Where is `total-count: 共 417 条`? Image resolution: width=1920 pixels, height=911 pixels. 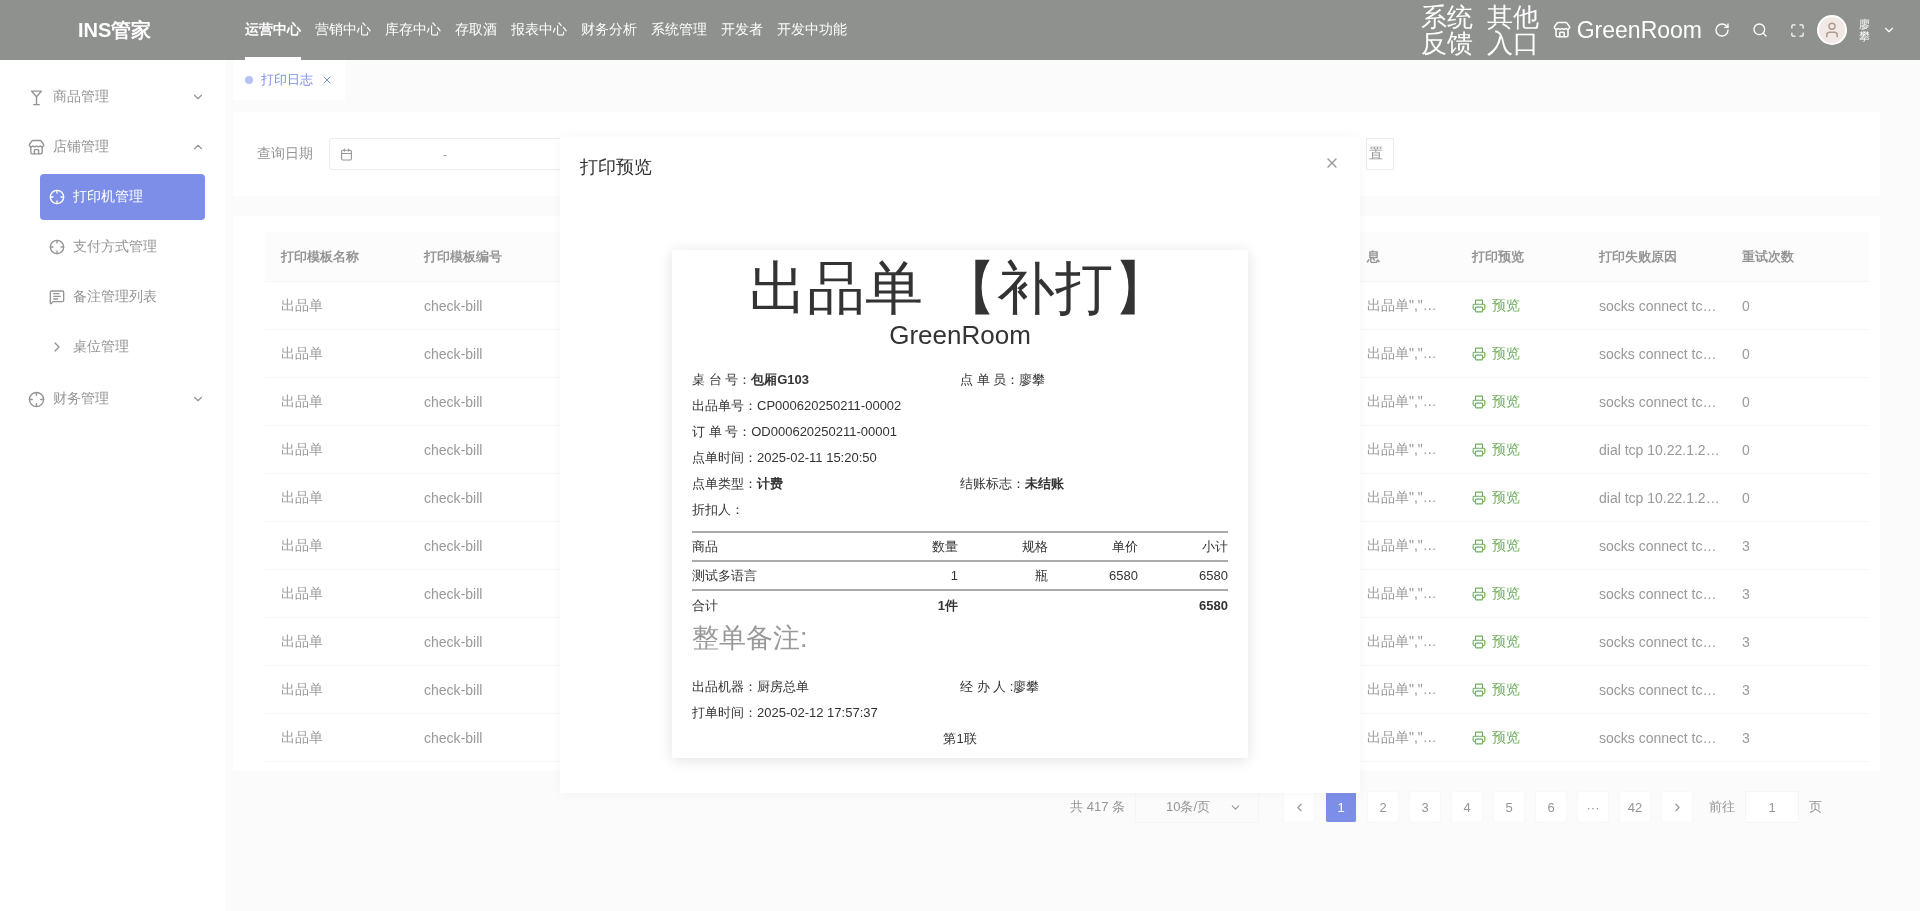
total-count: 共 417 条 is located at coordinates (1097, 807).